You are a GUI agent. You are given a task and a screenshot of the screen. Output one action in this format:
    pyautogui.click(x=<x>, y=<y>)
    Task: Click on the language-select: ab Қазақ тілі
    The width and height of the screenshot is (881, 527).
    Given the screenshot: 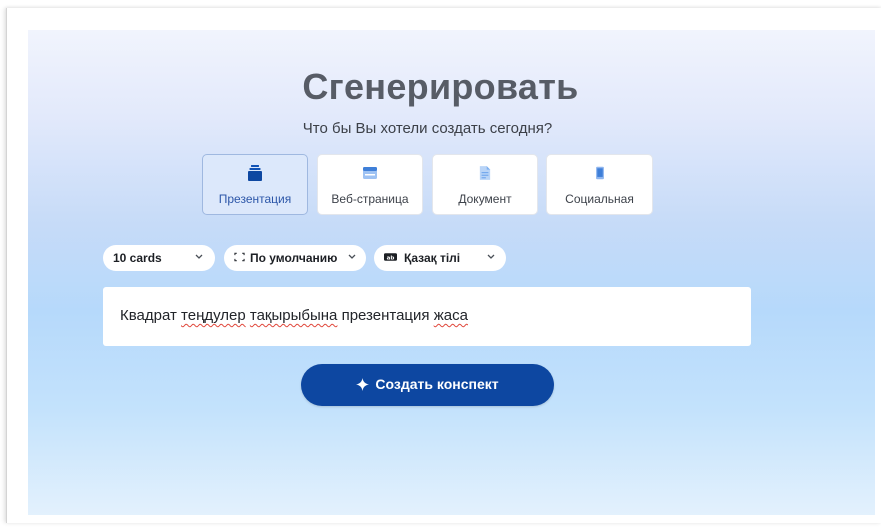 What is the action you would take?
    pyautogui.click(x=440, y=258)
    